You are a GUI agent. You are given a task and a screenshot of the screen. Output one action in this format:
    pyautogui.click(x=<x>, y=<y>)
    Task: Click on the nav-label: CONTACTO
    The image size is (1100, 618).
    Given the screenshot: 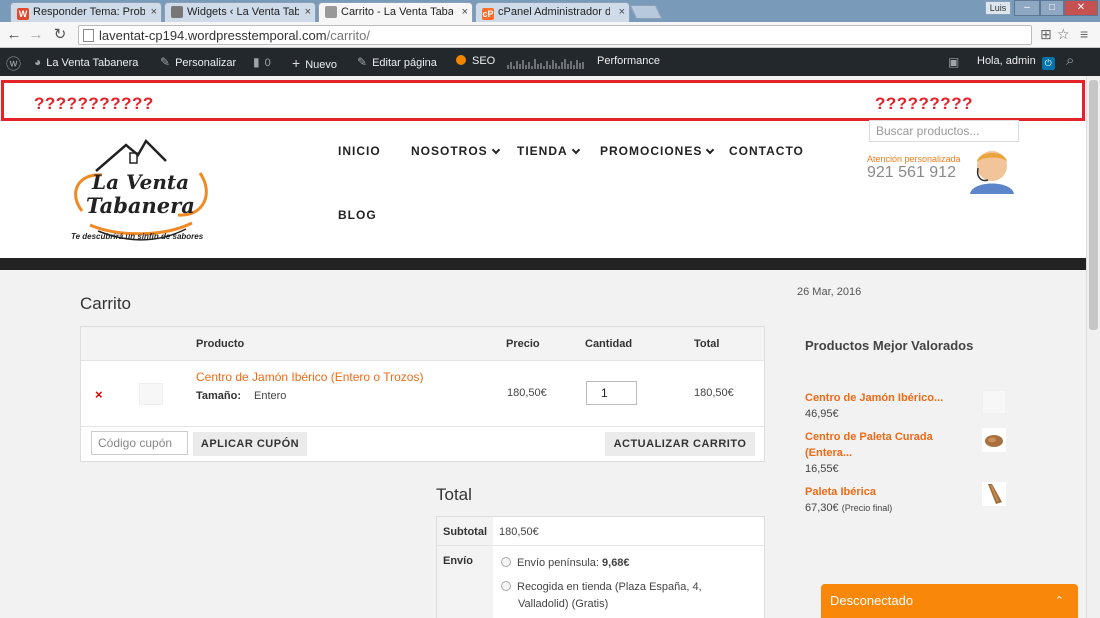 What is the action you would take?
    pyautogui.click(x=766, y=151)
    